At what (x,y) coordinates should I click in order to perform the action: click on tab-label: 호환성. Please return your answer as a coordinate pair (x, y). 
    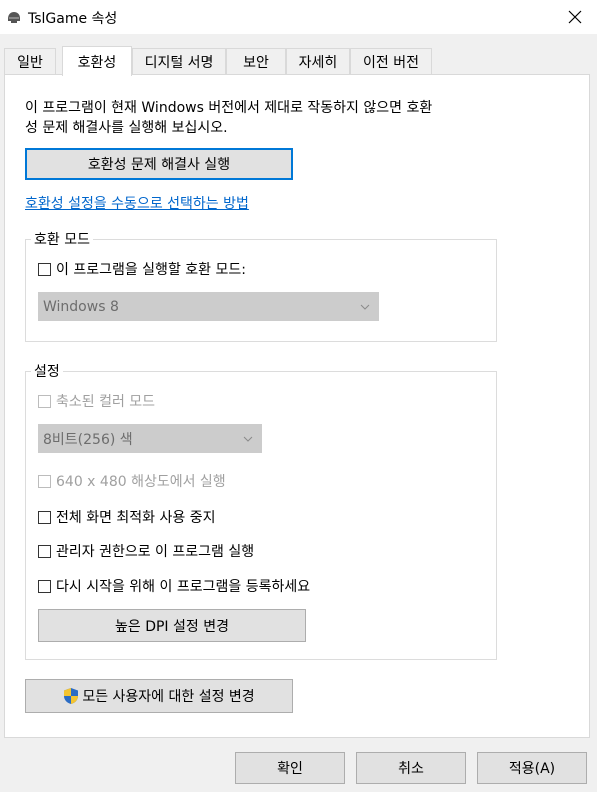
    Looking at the image, I should click on (97, 62).